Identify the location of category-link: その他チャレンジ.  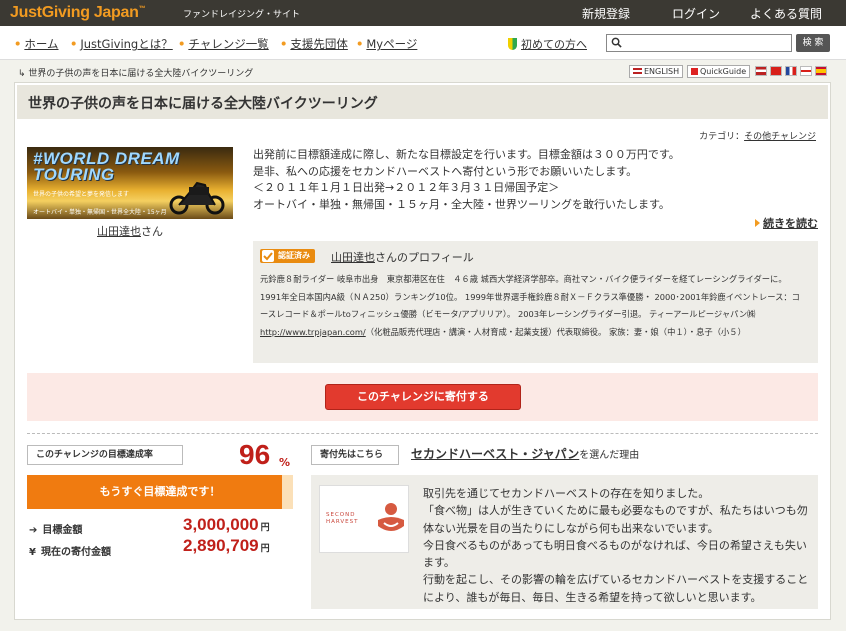
(780, 137).